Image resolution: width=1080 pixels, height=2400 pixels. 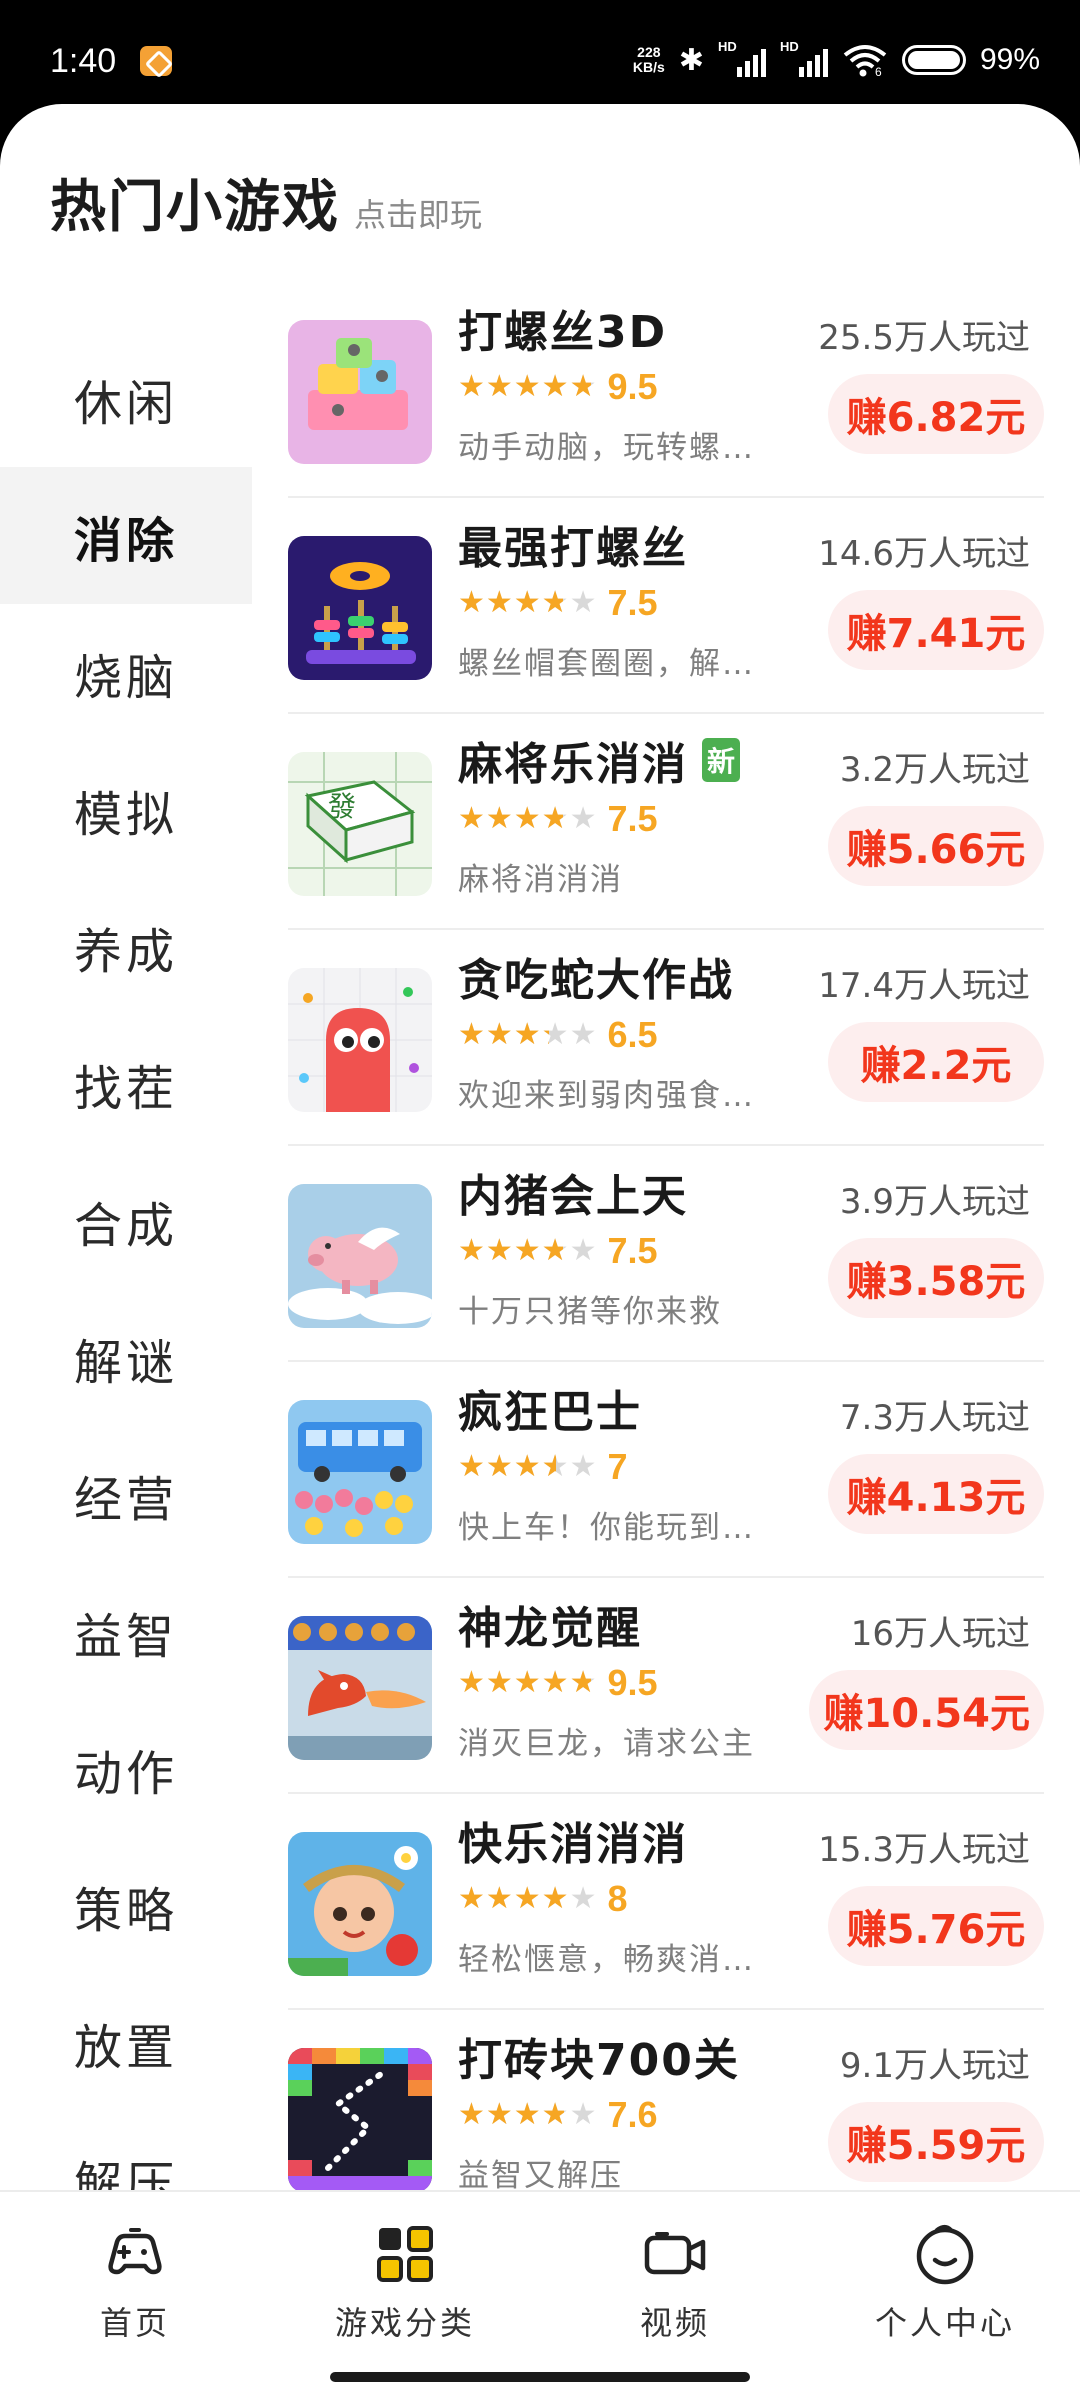 I want to click on earn-reward-button: 赚10.54元, so click(x=926, y=1710).